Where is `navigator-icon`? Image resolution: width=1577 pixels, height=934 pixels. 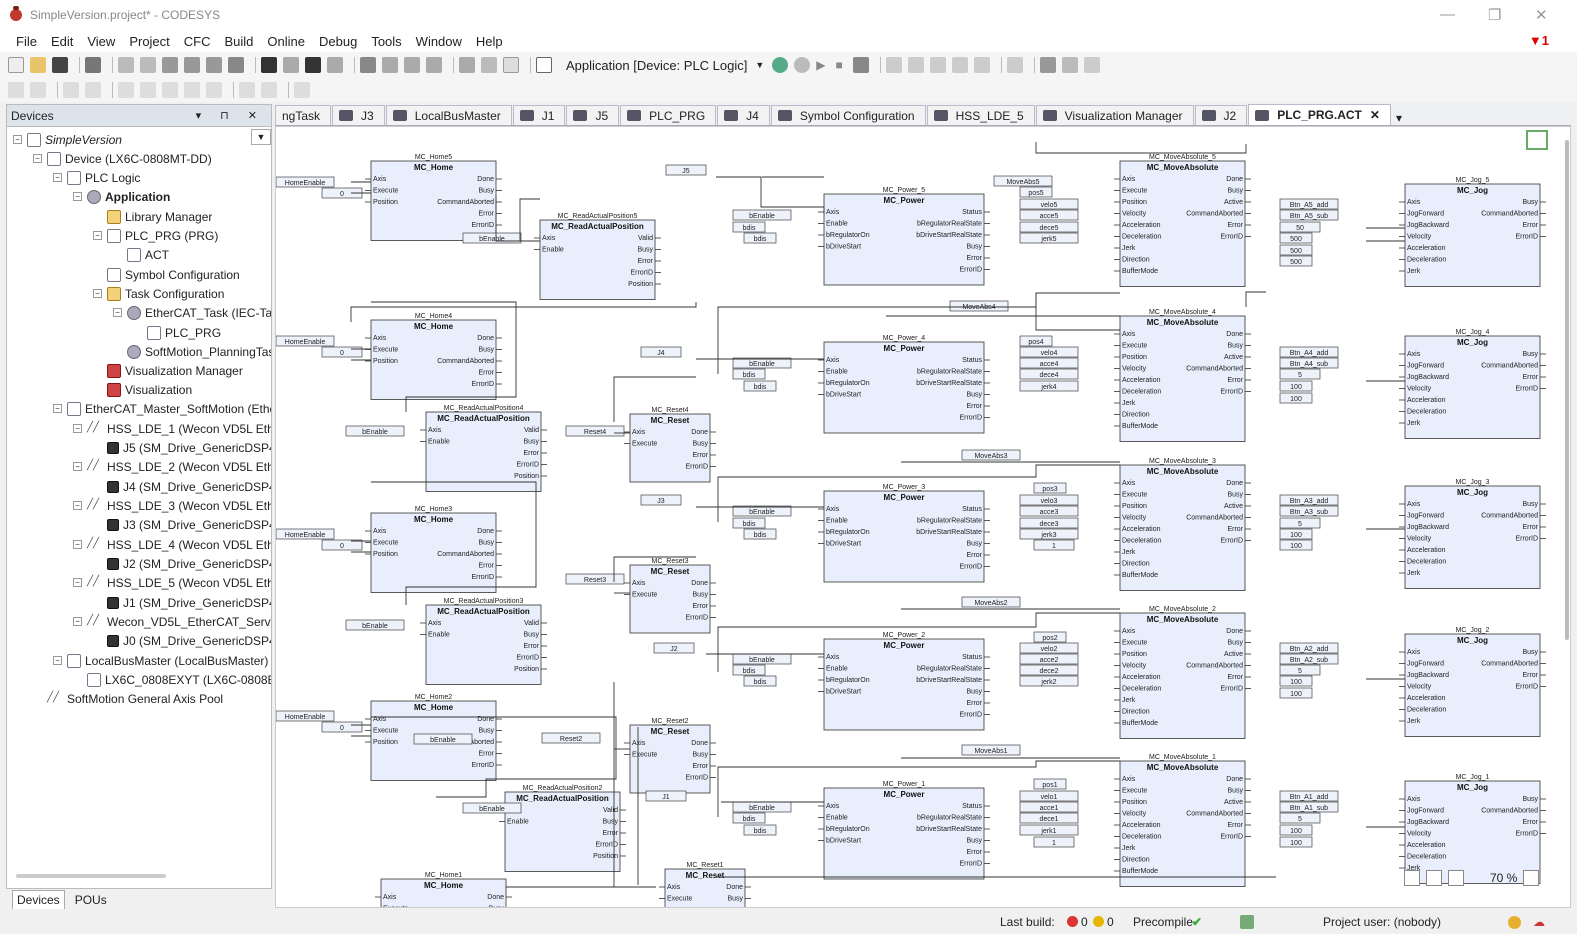
navigator-icon is located at coordinates (1537, 140).